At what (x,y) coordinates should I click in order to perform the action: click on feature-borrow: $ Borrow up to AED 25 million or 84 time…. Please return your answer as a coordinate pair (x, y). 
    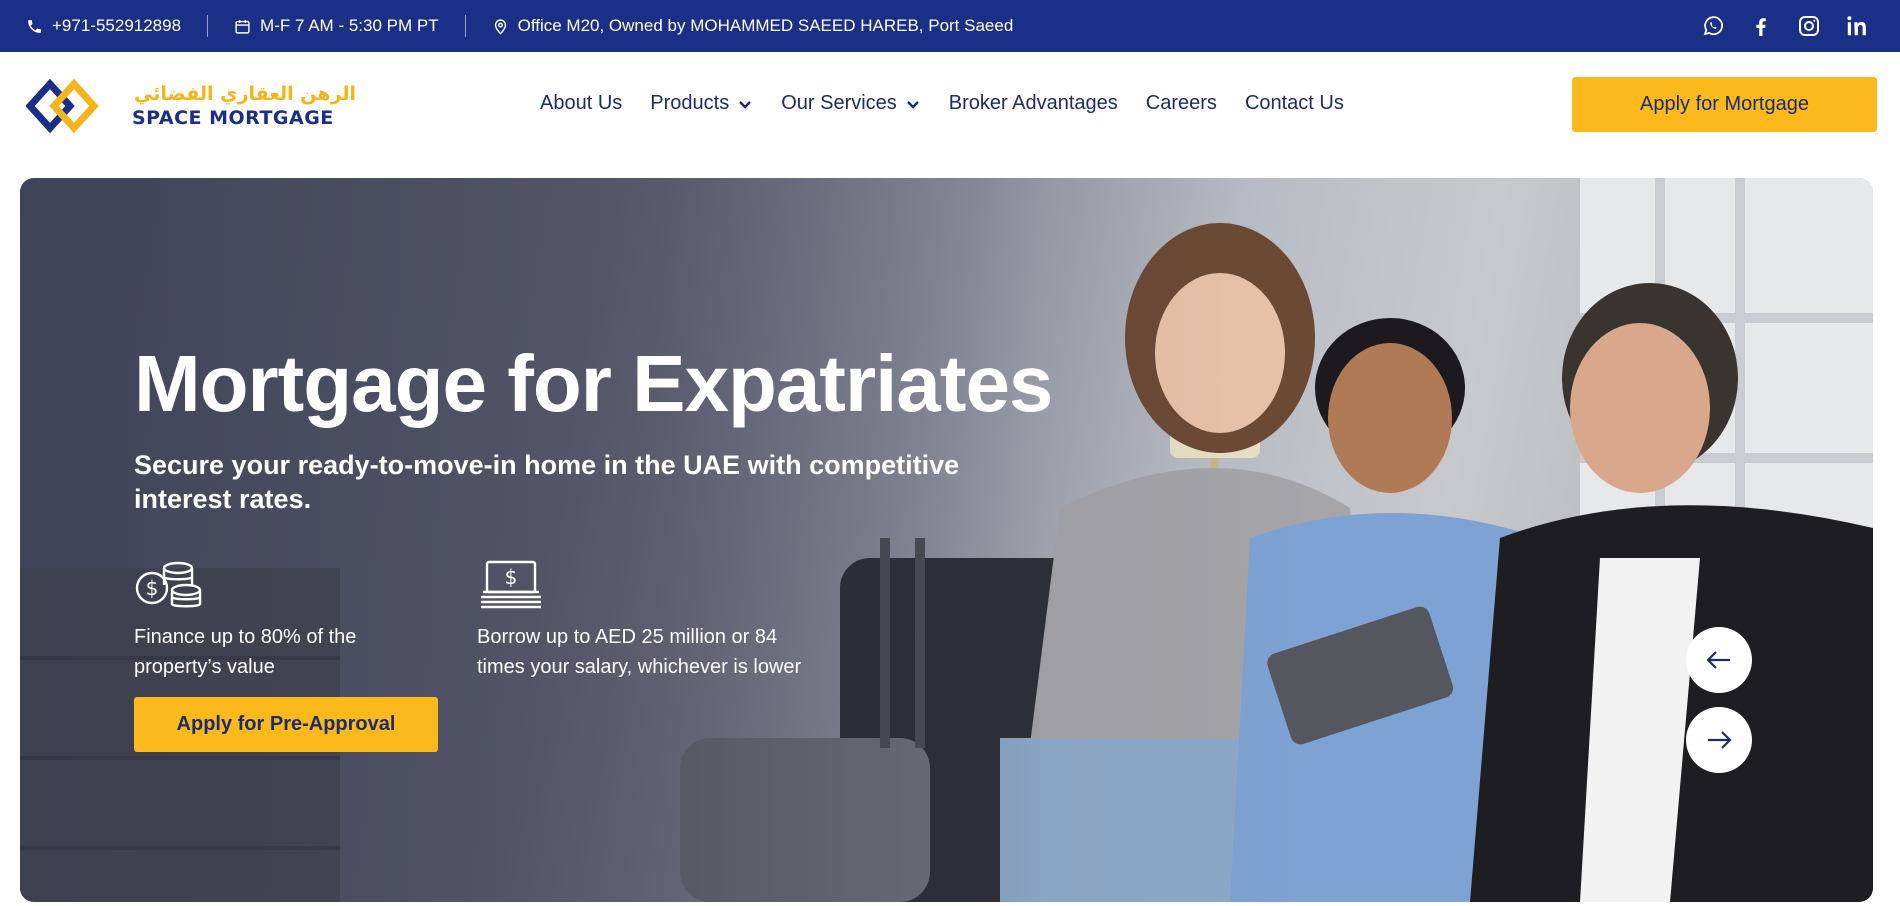
    Looking at the image, I should click on (647, 621).